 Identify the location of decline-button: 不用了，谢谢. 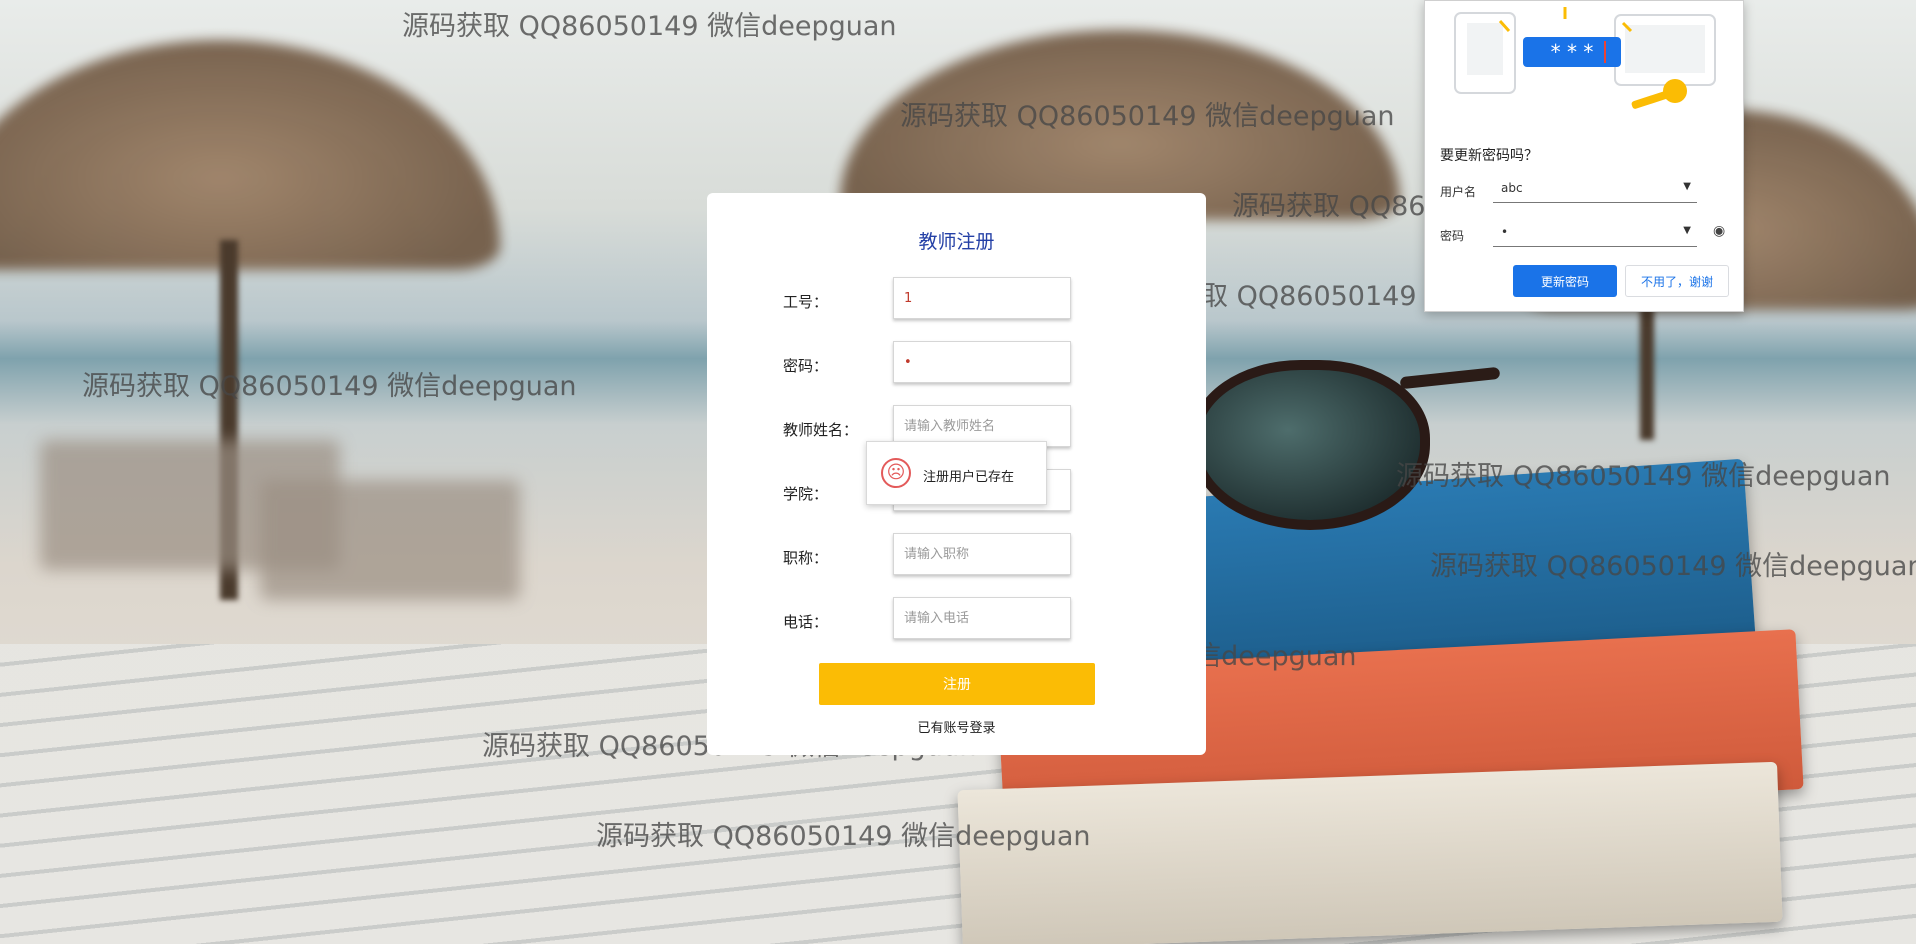
(1677, 281).